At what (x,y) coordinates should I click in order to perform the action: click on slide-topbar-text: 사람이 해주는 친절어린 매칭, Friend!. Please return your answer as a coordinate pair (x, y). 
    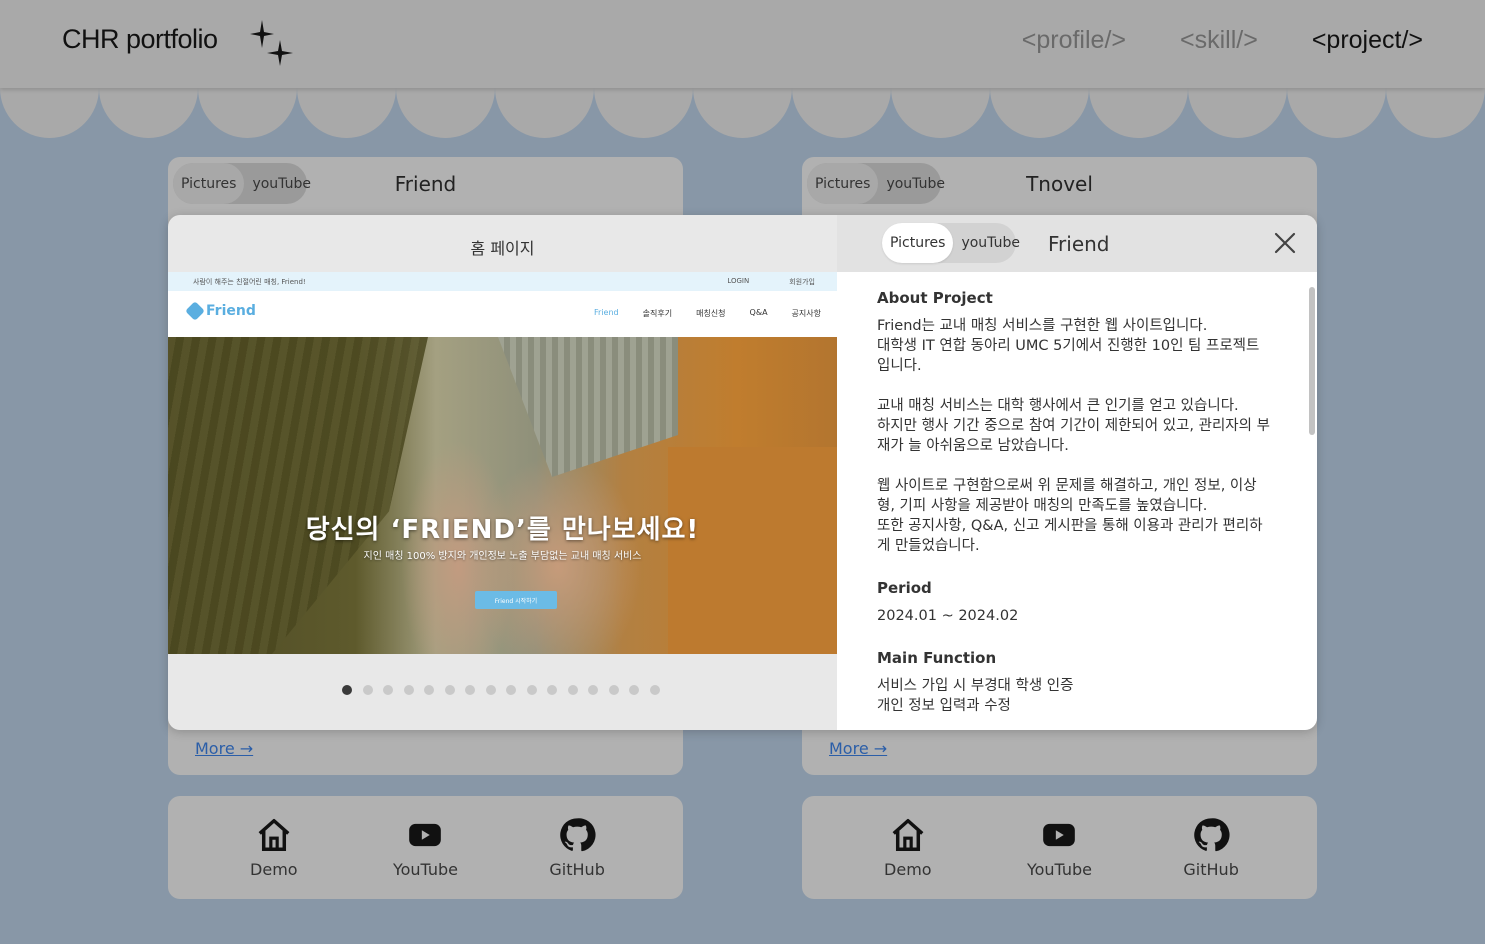
    Looking at the image, I should click on (249, 281).